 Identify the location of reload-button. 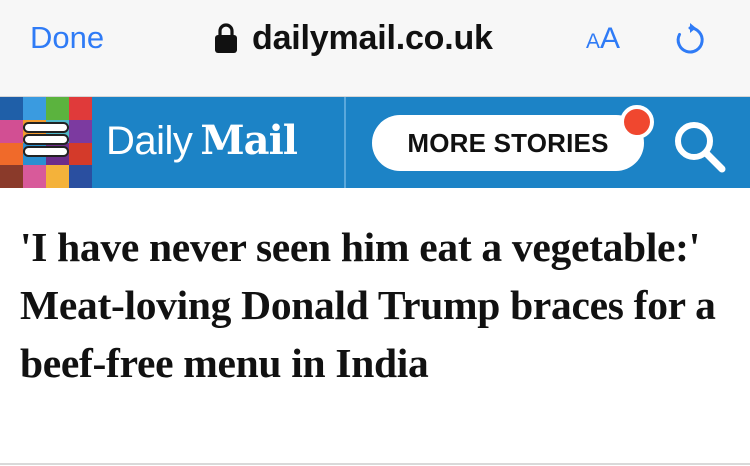
(690, 40).